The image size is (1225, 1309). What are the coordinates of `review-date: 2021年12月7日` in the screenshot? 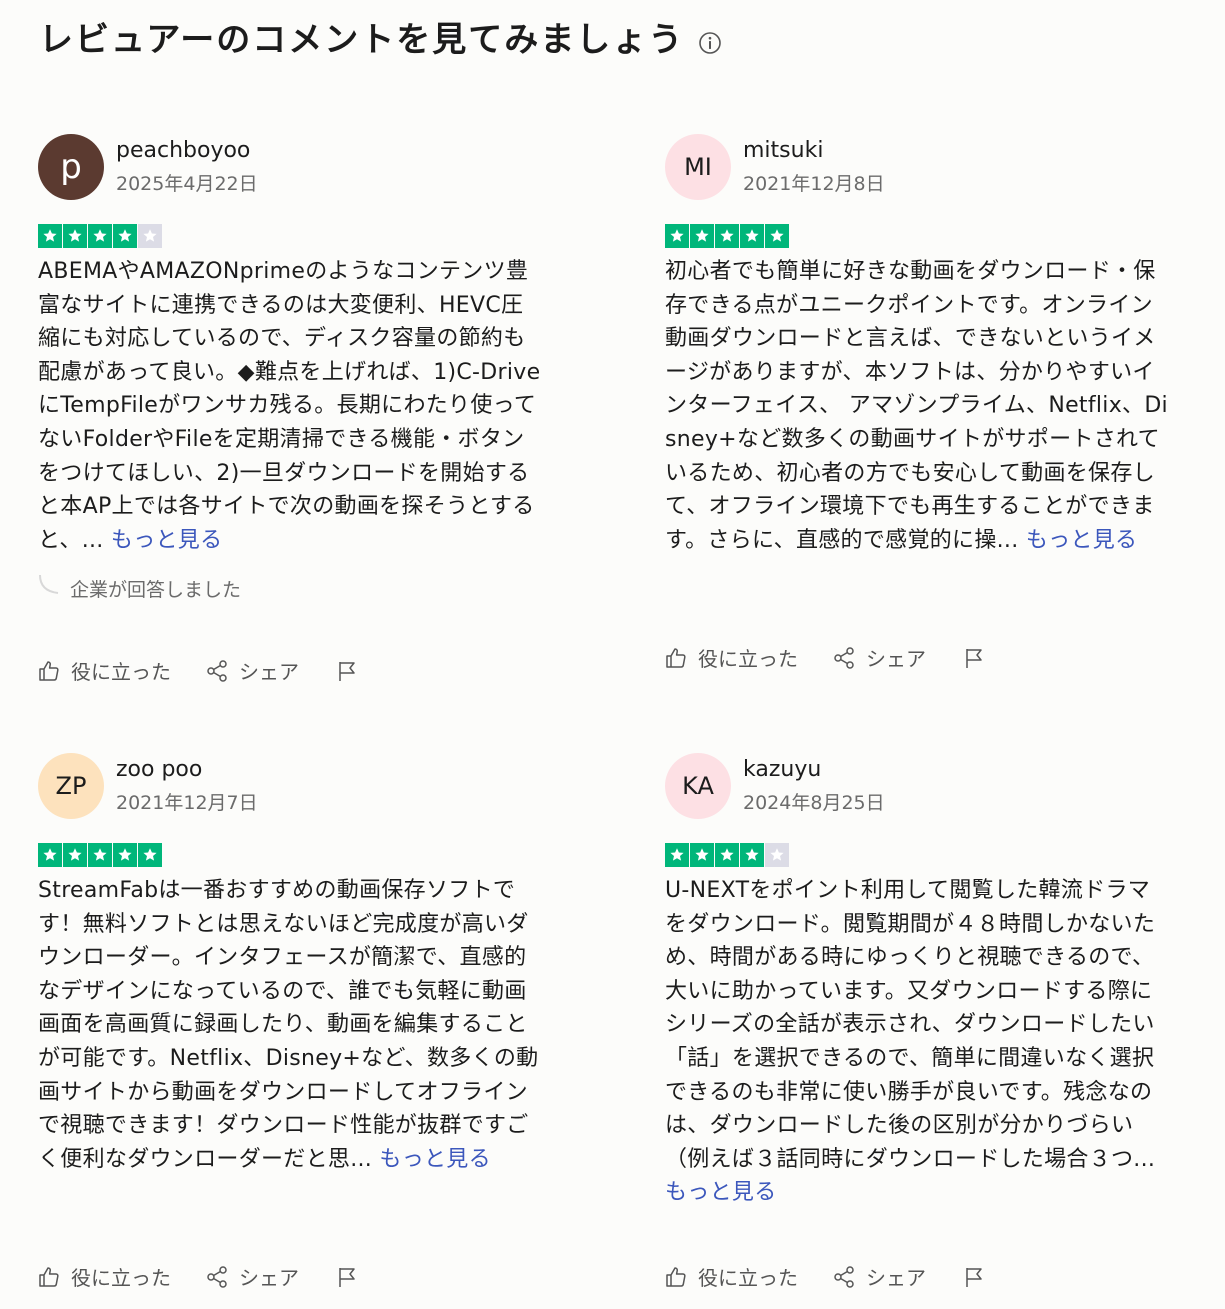 It's located at (187, 803).